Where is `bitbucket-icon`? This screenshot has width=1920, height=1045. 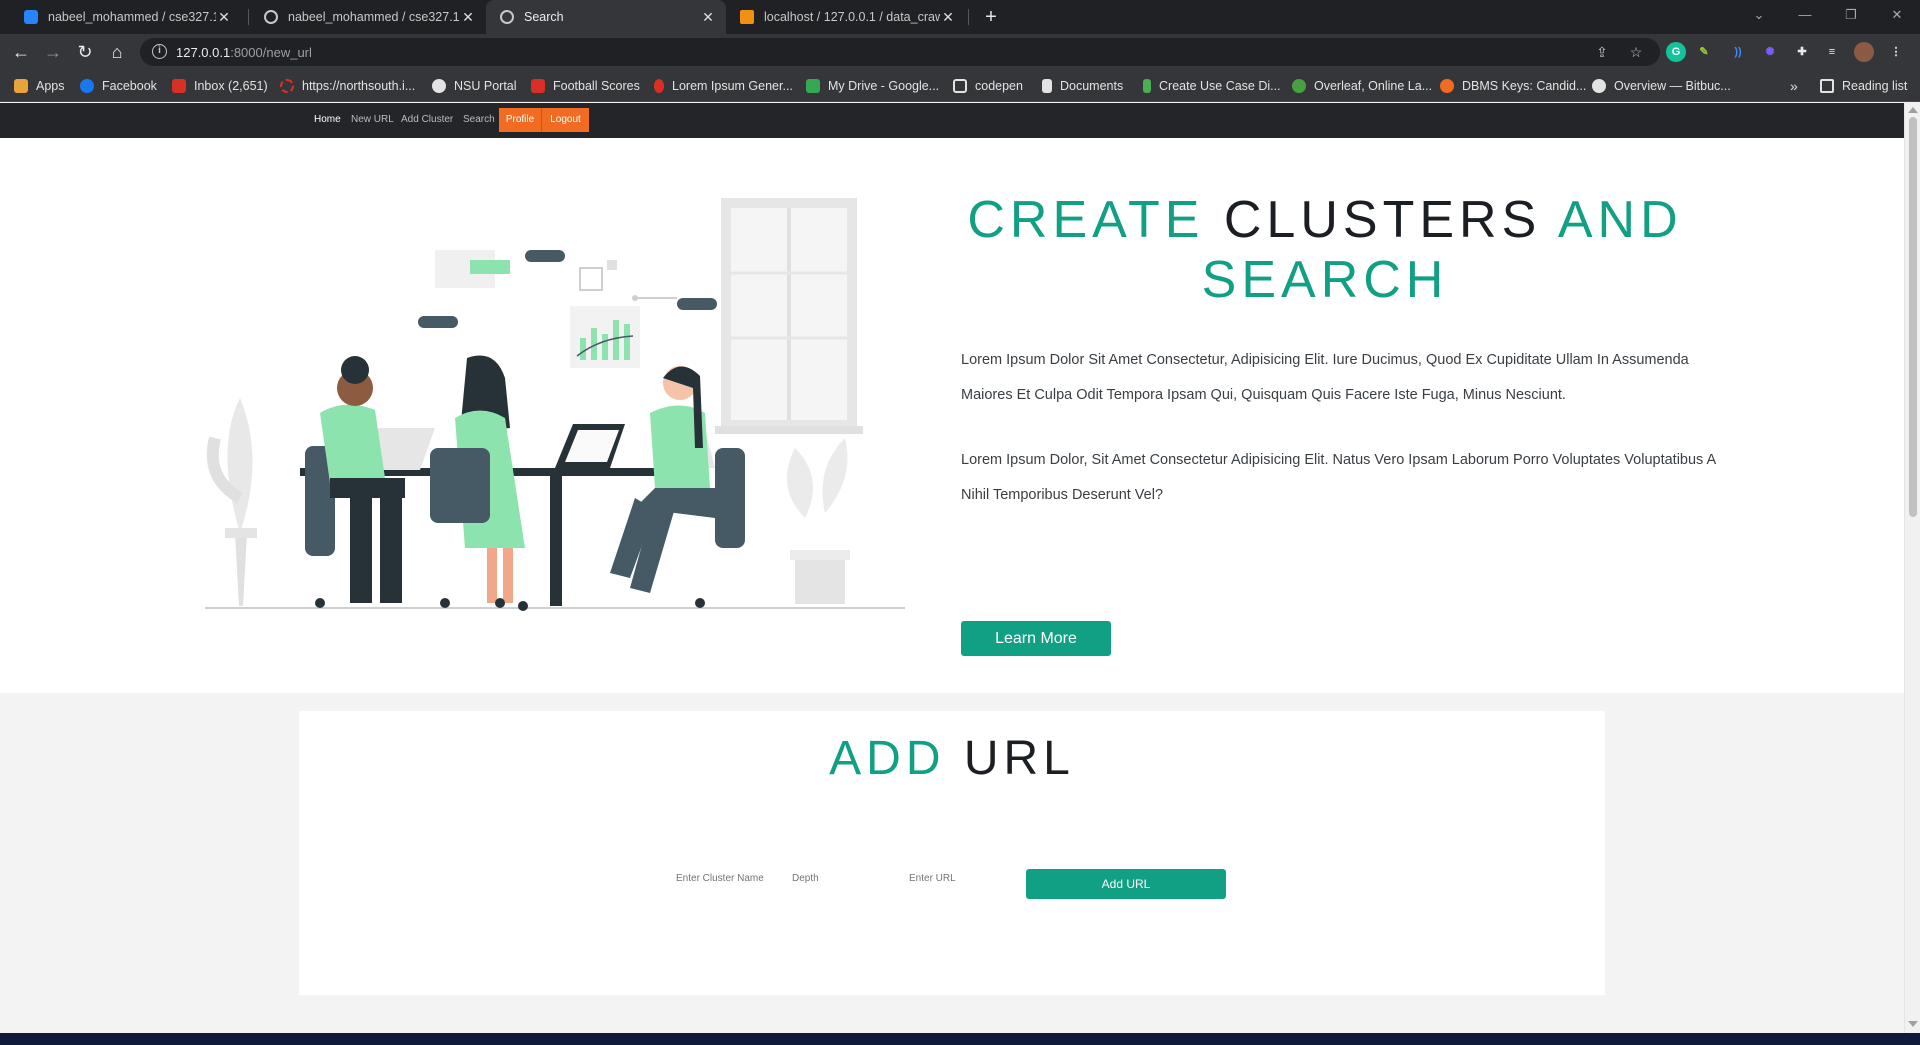
bitbucket-icon is located at coordinates (31, 17).